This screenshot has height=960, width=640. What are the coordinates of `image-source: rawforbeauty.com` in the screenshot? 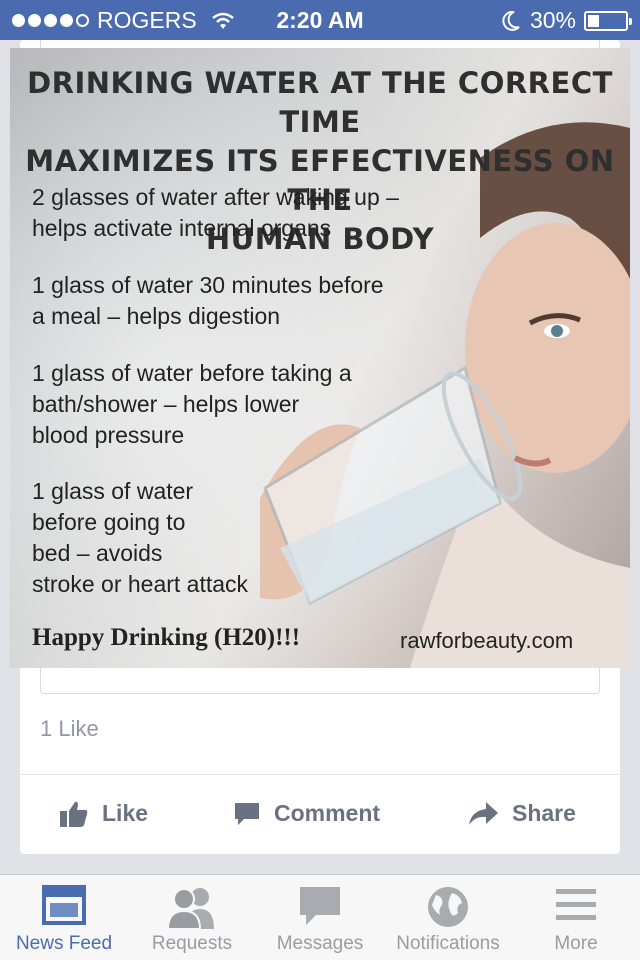 It's located at (487, 640).